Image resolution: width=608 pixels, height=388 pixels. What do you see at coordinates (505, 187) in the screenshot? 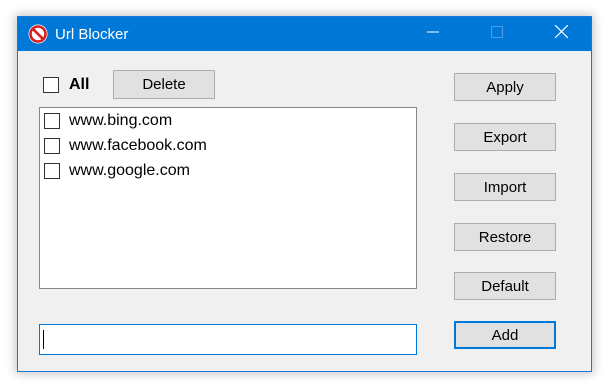
I see `import-button: Import` at bounding box center [505, 187].